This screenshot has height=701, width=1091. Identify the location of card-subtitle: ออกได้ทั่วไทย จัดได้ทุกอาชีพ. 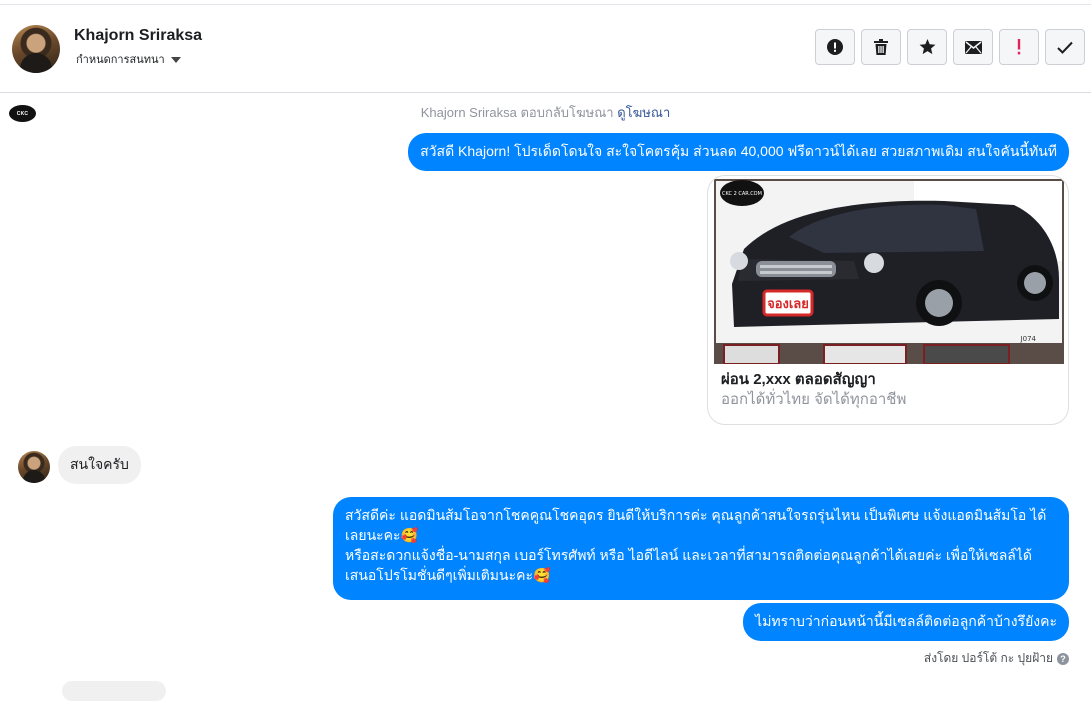
(814, 399).